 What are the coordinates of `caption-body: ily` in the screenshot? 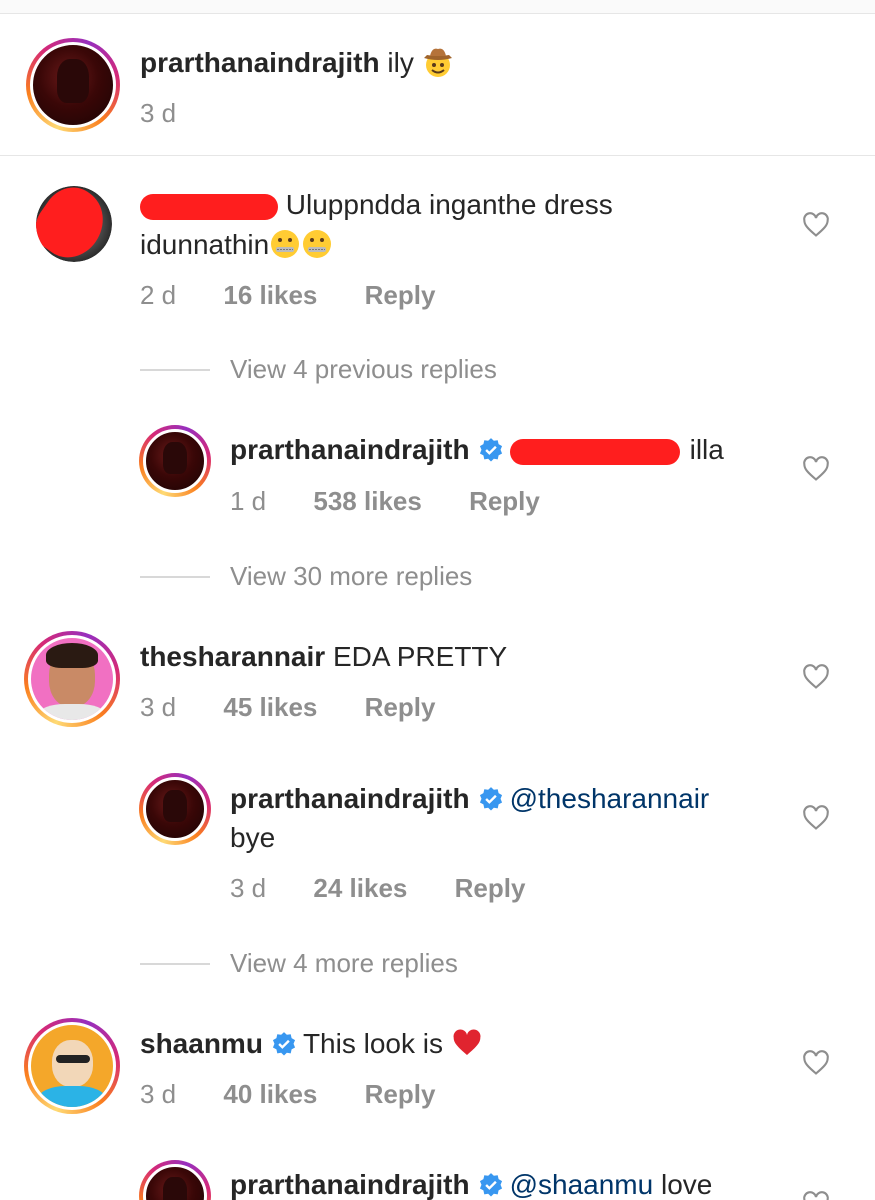 It's located at (400, 62).